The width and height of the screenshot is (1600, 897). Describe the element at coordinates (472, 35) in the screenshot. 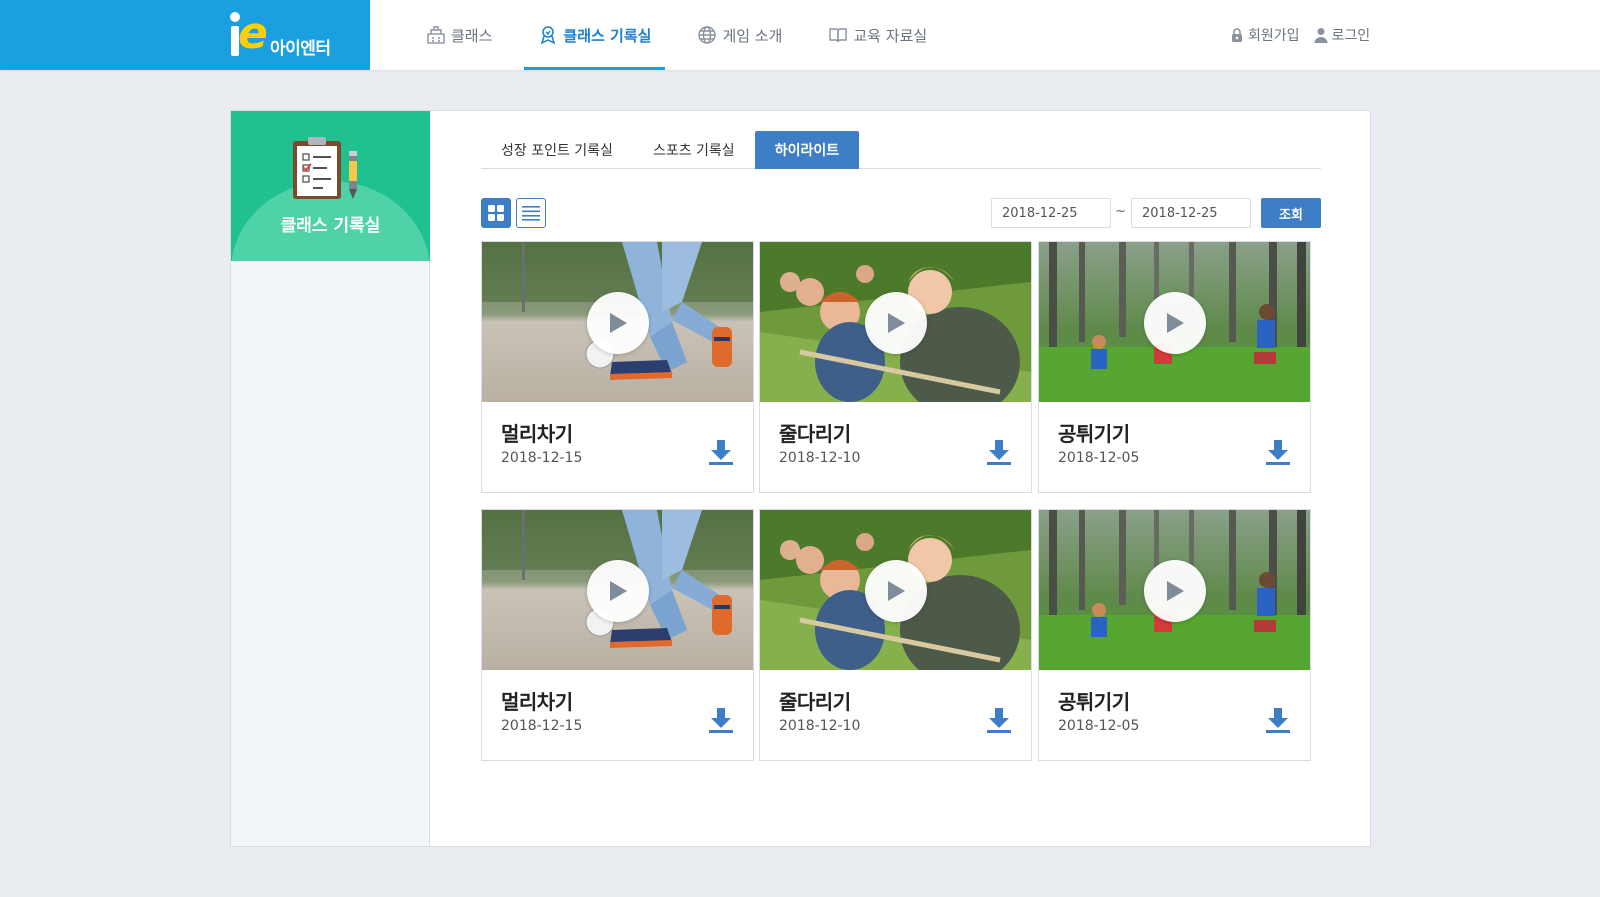

I see `nav-label: 클래스` at that location.